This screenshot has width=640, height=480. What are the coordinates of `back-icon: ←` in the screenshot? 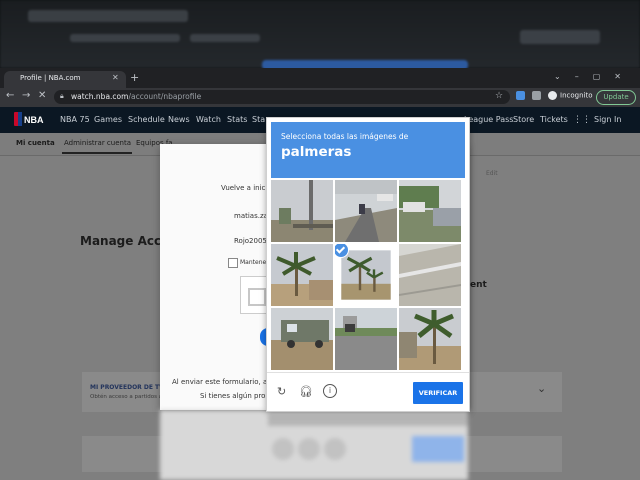 It's located at (10, 95).